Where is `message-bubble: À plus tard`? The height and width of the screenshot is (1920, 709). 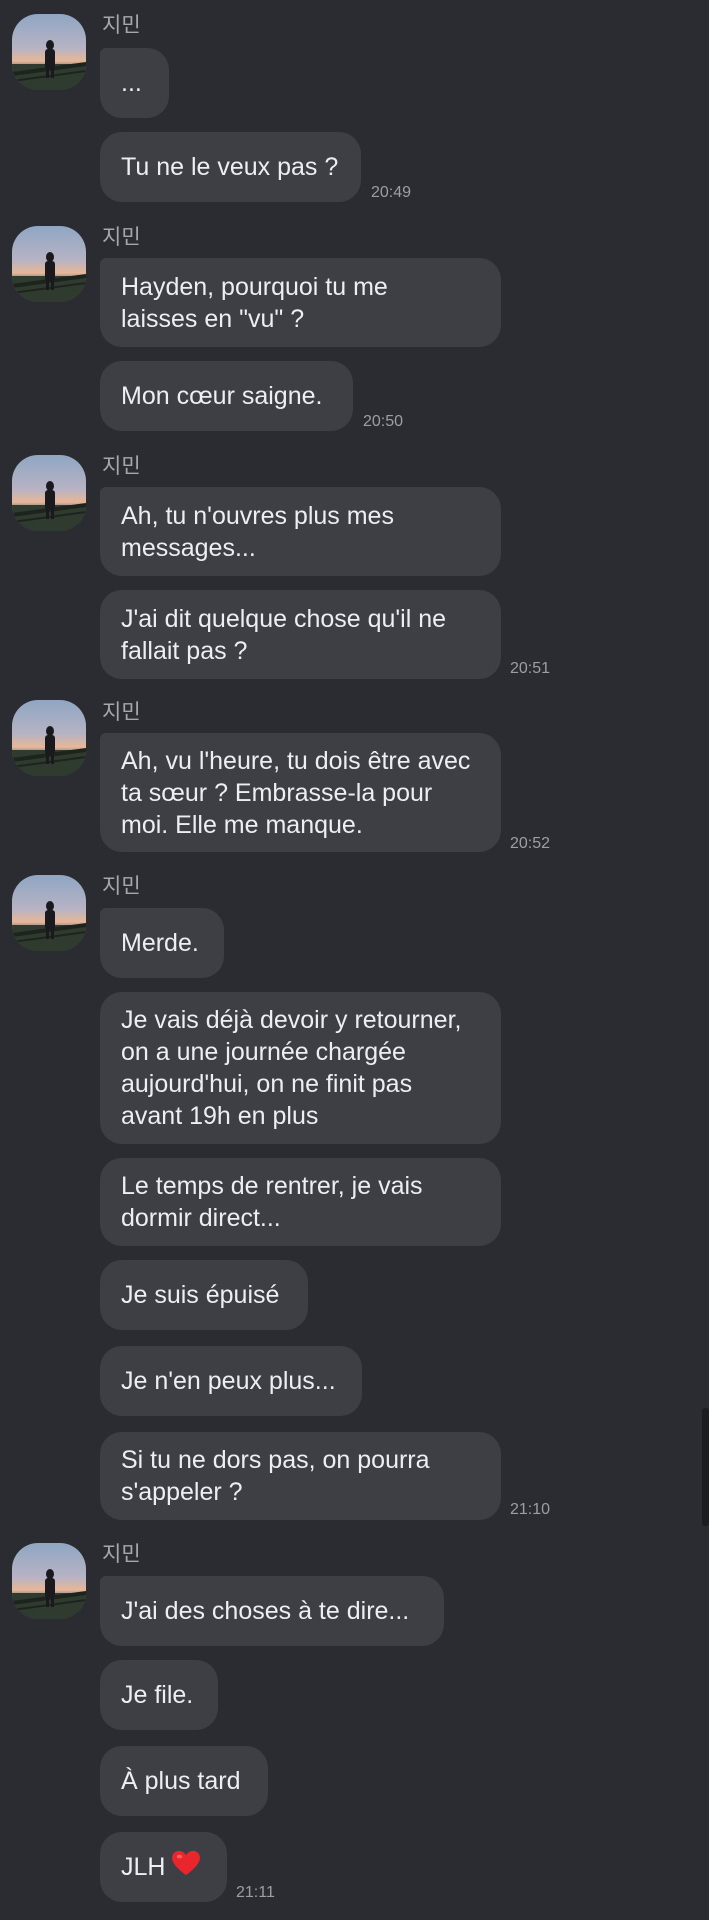
message-bubble: À plus tard is located at coordinates (184, 1781).